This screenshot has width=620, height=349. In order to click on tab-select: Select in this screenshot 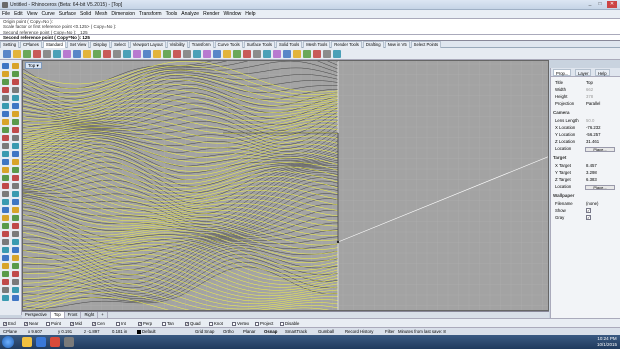, I will do `click(120, 44)`.